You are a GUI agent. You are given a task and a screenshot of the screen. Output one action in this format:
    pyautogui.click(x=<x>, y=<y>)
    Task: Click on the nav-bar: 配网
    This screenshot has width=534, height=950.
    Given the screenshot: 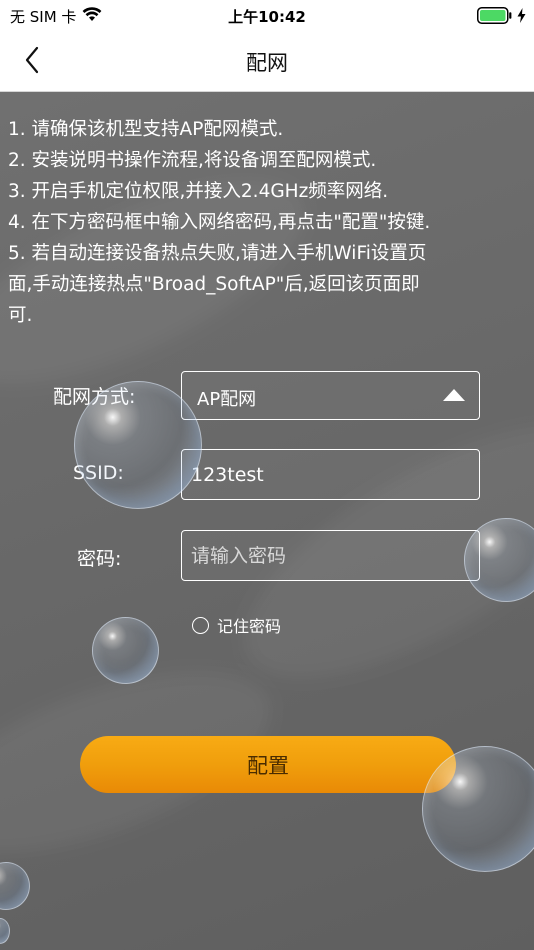 What is the action you would take?
    pyautogui.click(x=267, y=62)
    